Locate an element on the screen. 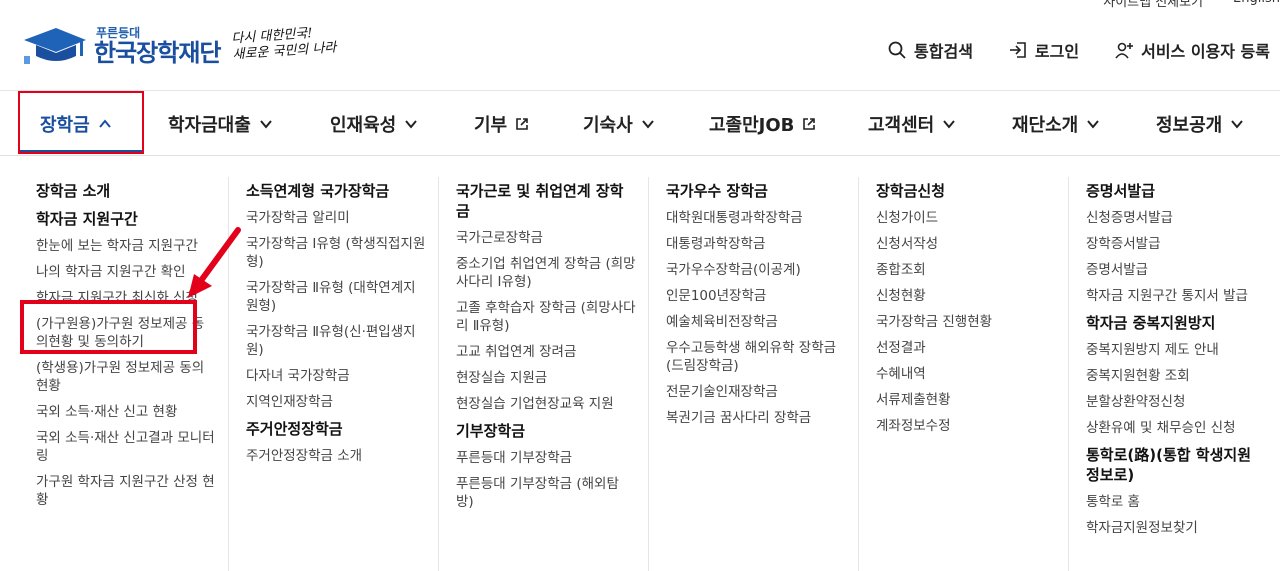 This screenshot has height=571, width=1280. menu-item: 주거안정장학금 소개 is located at coordinates (336, 456).